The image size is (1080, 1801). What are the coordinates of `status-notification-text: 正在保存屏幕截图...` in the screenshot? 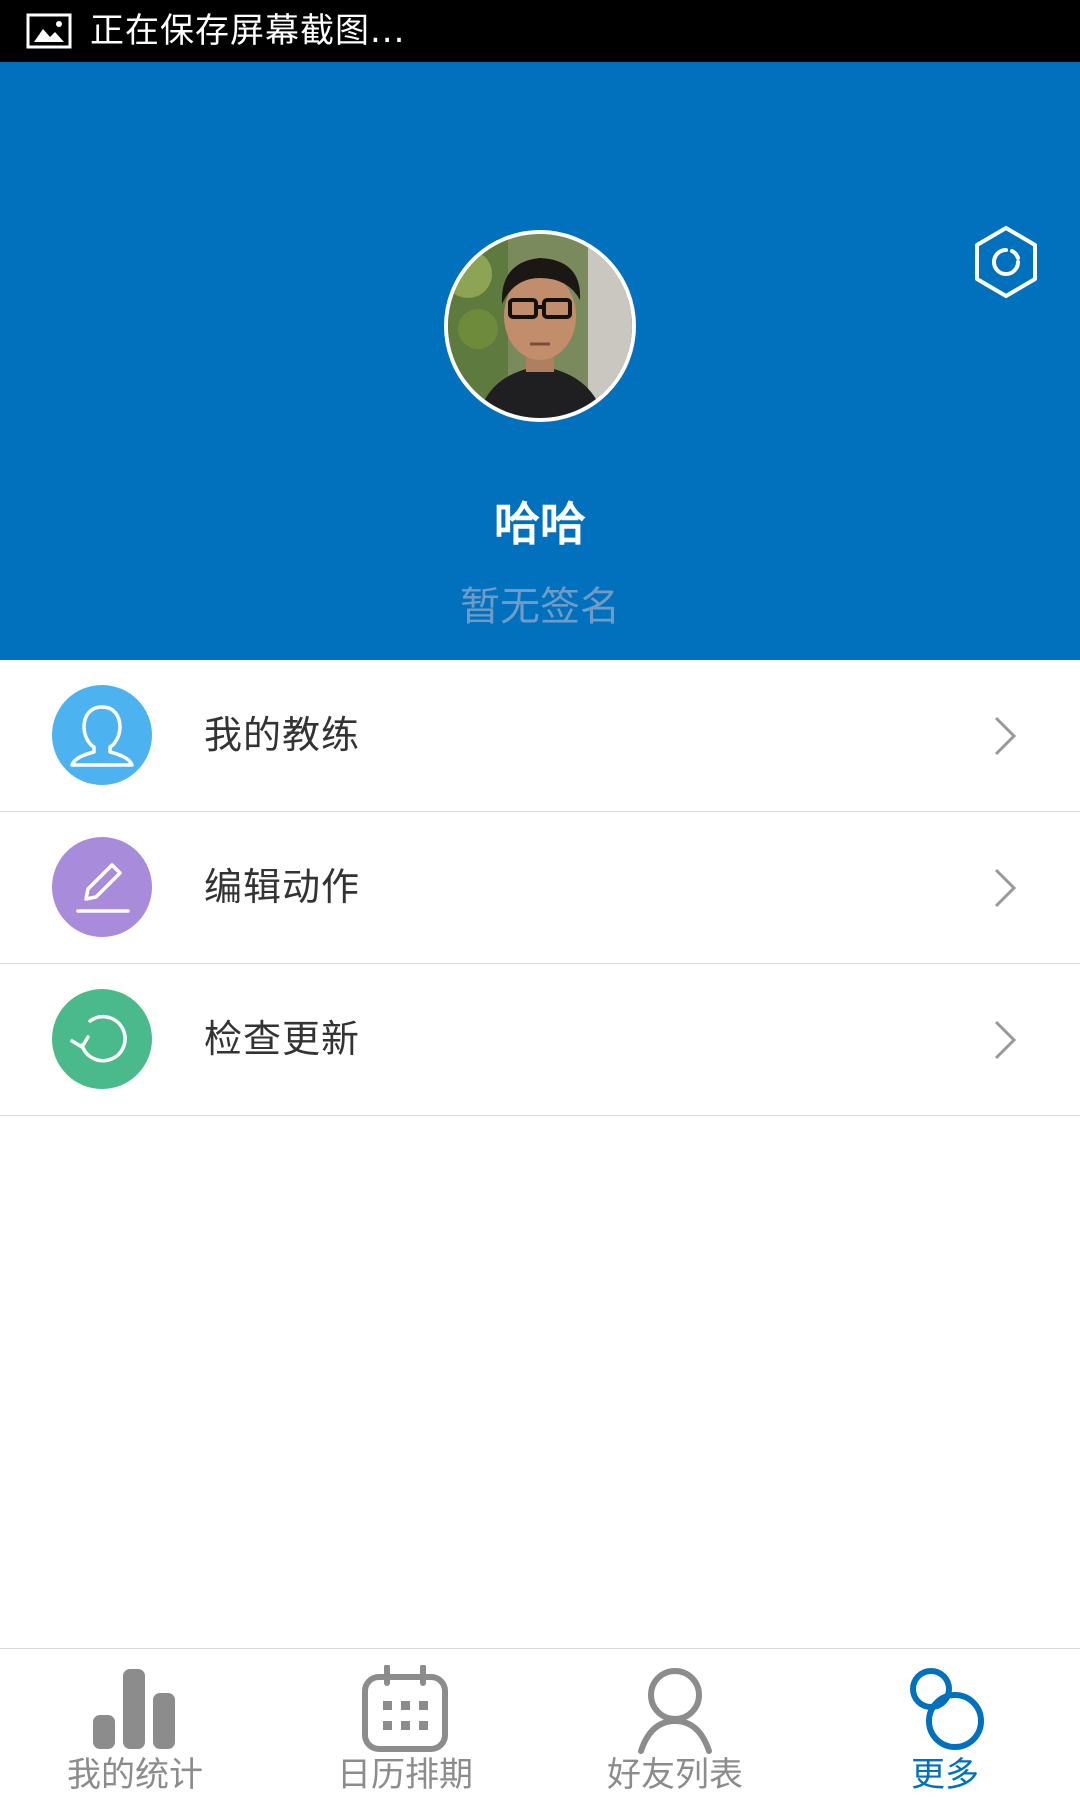 It's located at (248, 31).